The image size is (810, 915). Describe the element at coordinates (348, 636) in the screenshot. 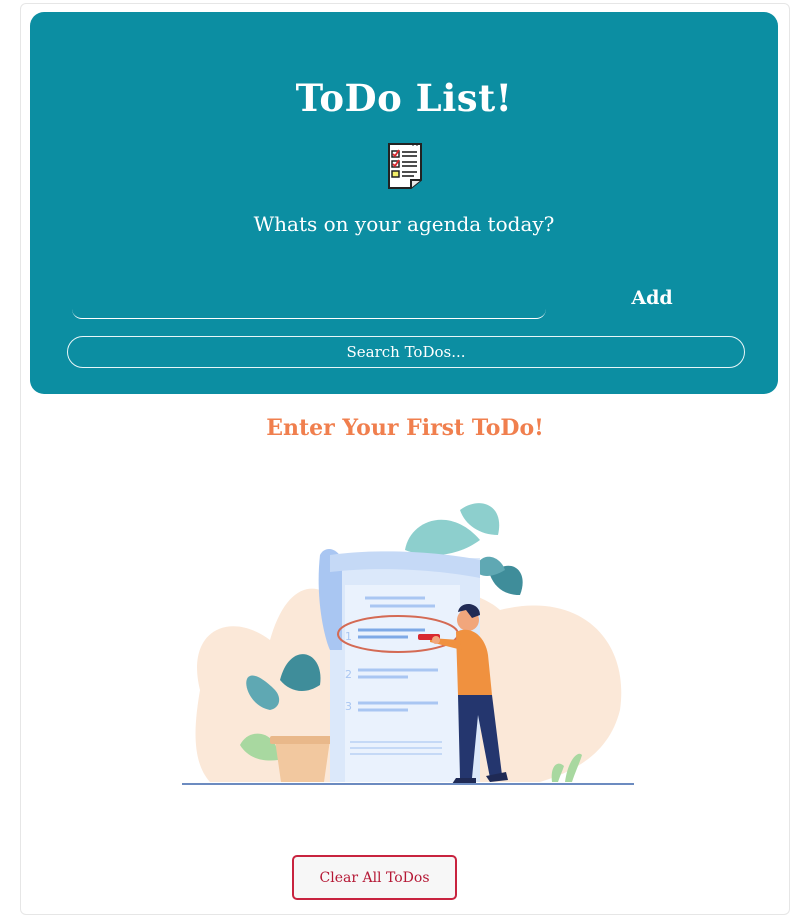

I see `svg-text: 1` at that location.